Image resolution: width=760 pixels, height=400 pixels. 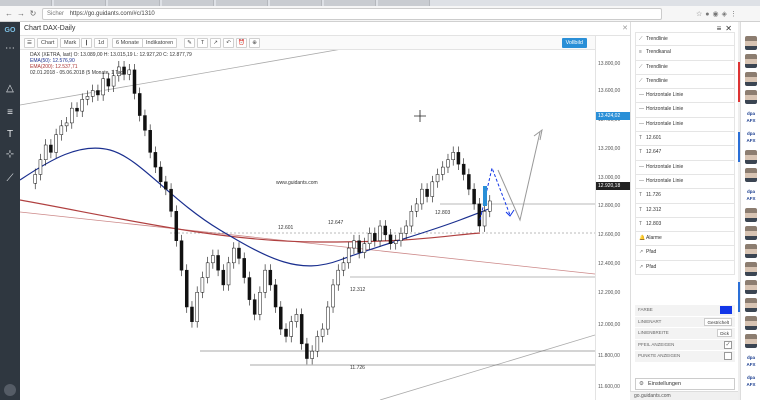 I want to click on drawing-list-item: T 12.312, so click(x=685, y=210).